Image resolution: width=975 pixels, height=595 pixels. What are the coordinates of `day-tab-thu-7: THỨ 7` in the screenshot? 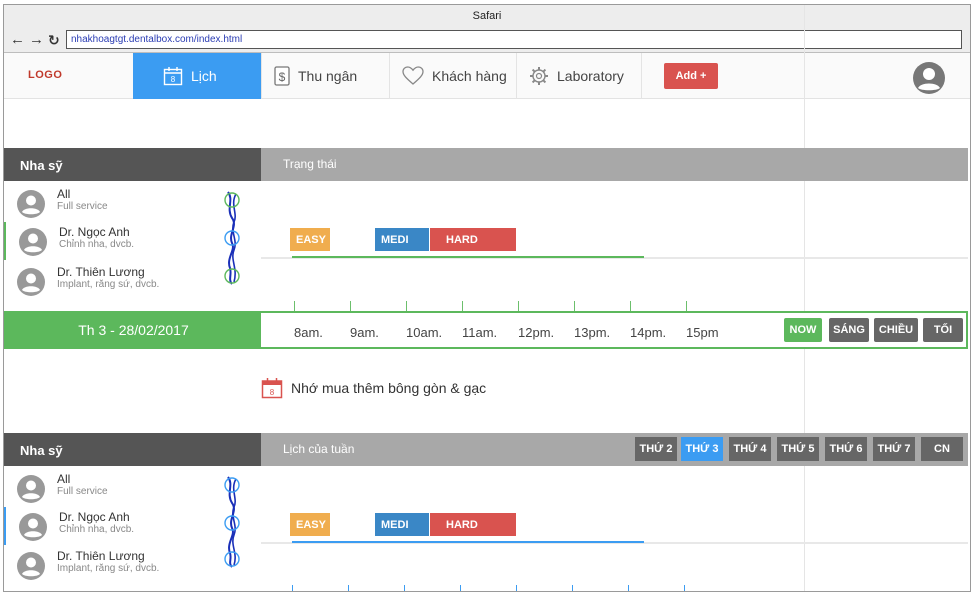 It's located at (894, 449).